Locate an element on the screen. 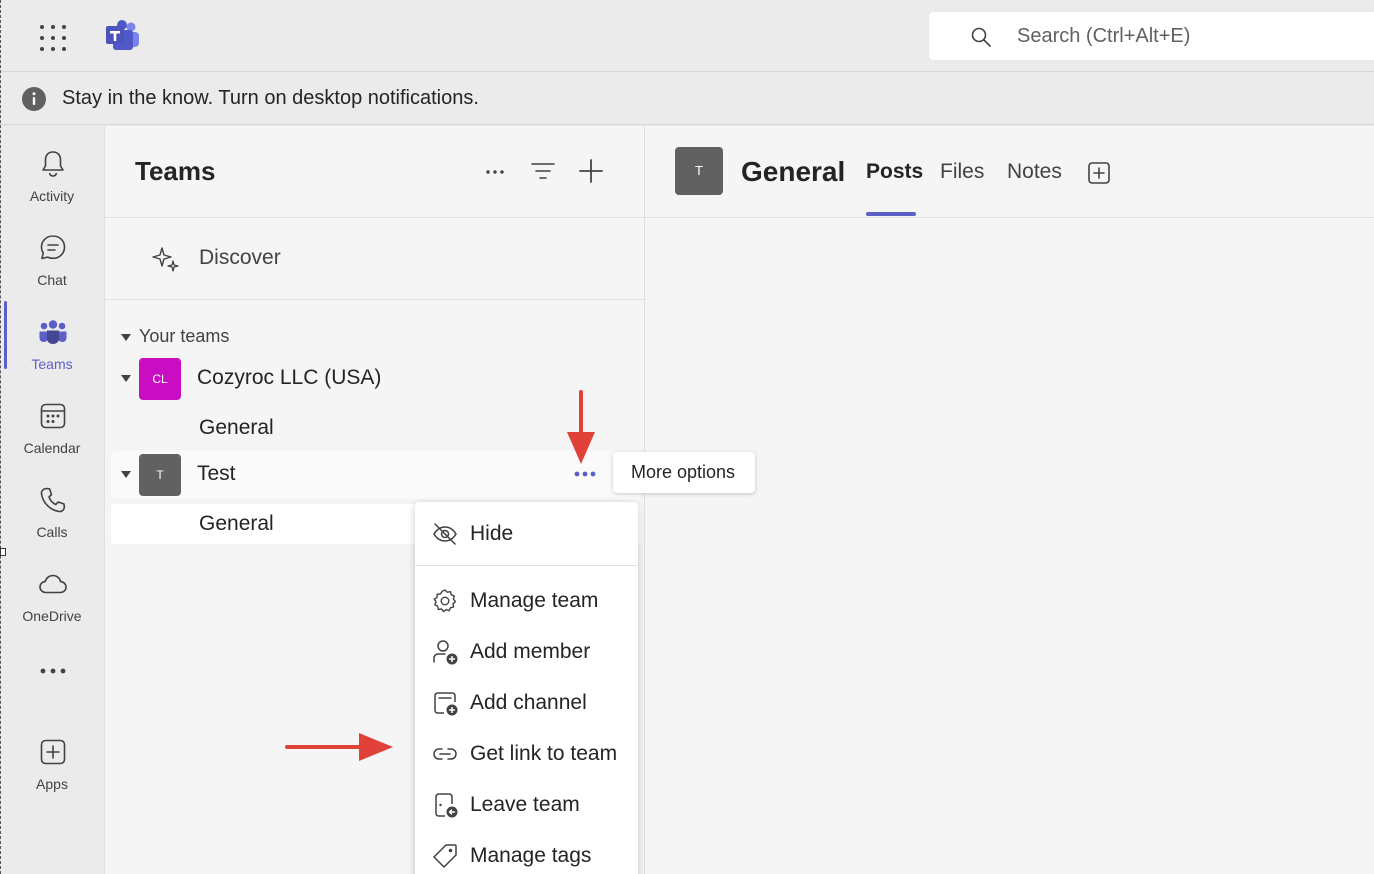 This screenshot has width=1374, height=874. info-icon is located at coordinates (34, 99).